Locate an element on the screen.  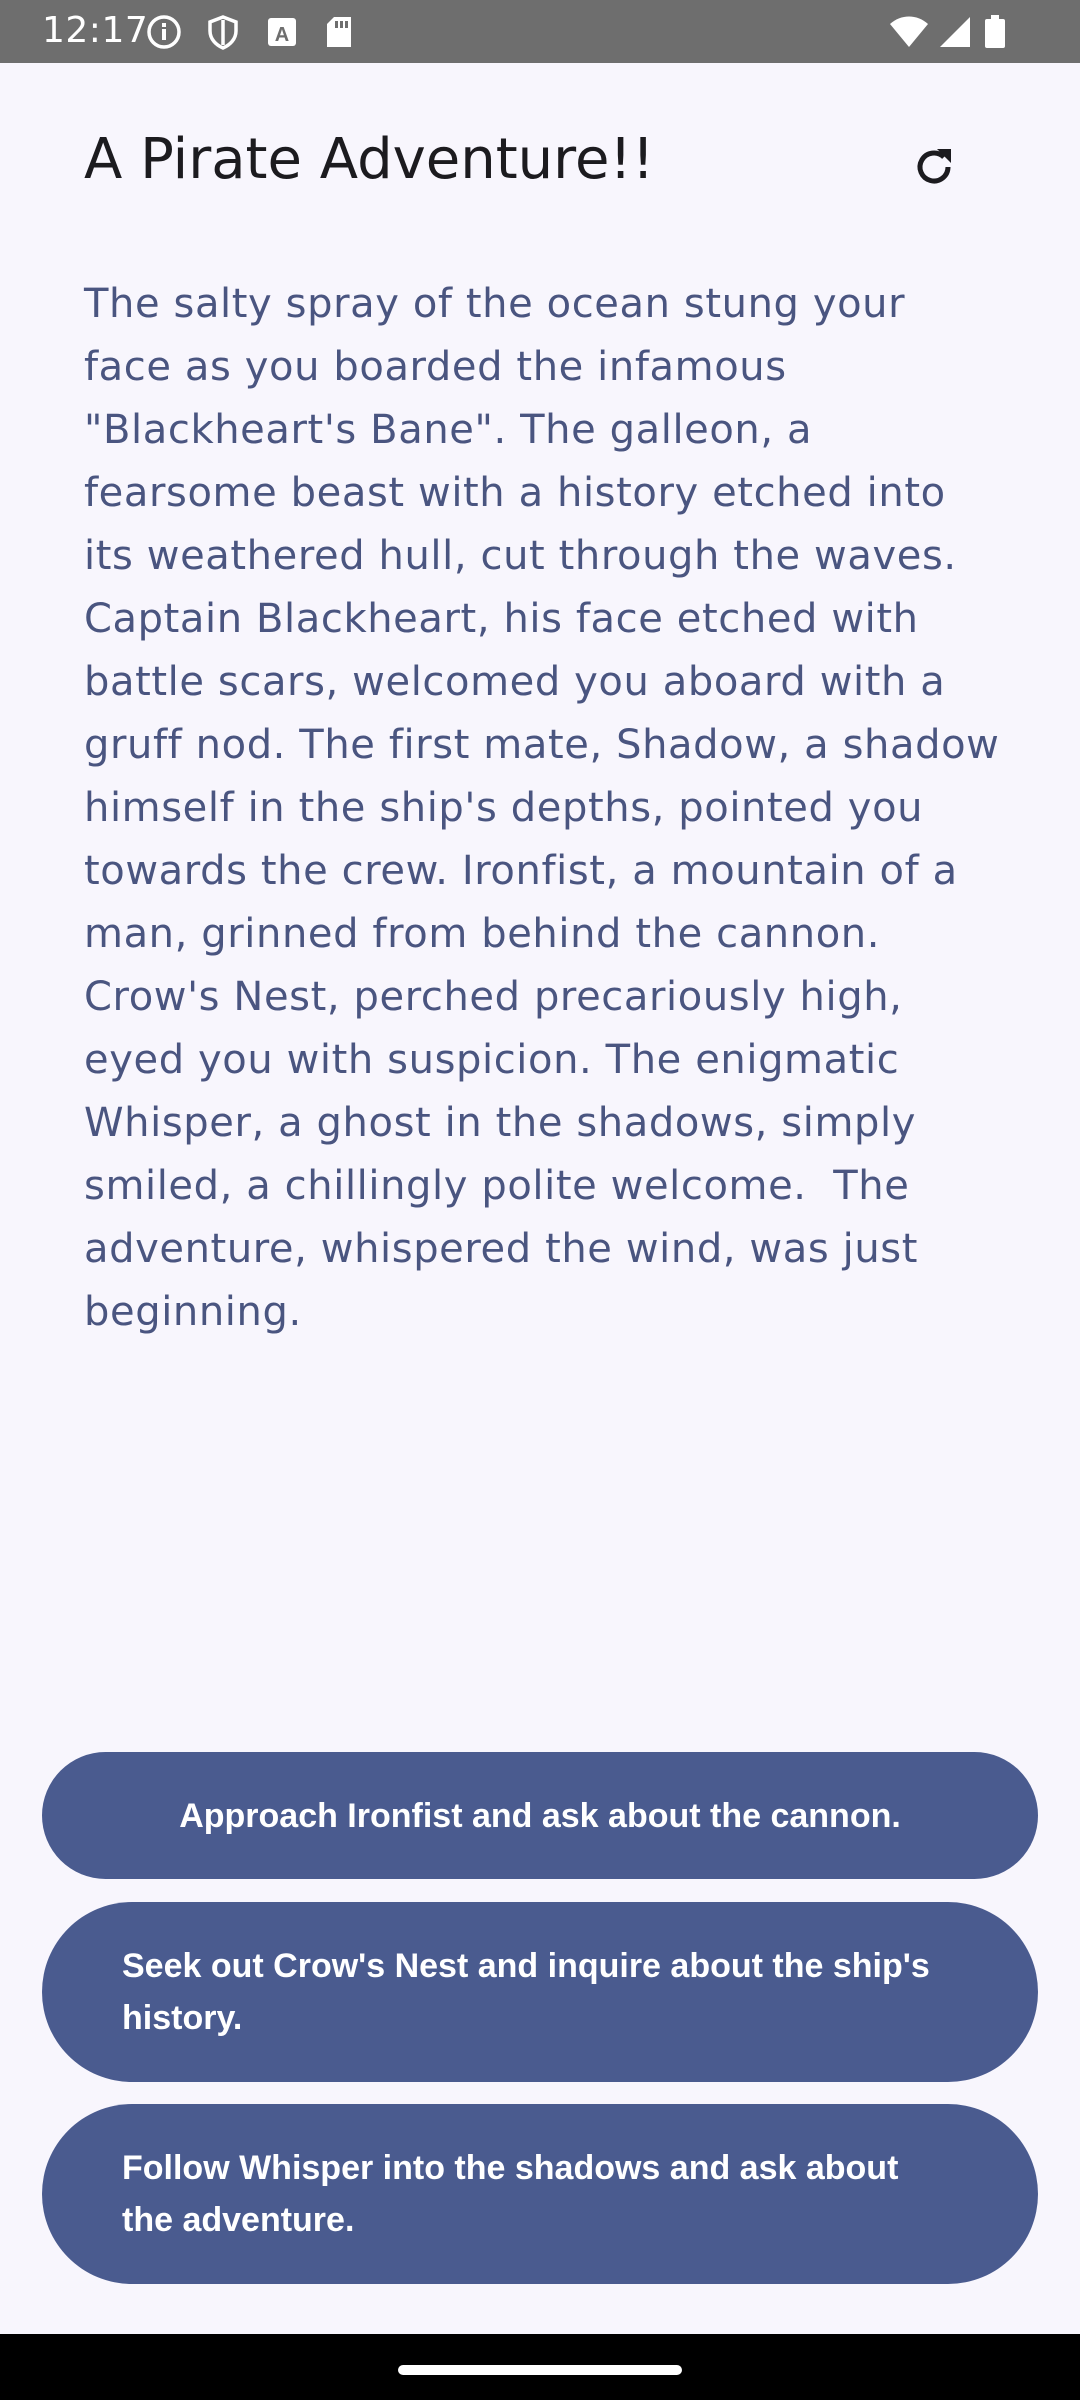
status-bar: 12:17 A is located at coordinates (540, 31).